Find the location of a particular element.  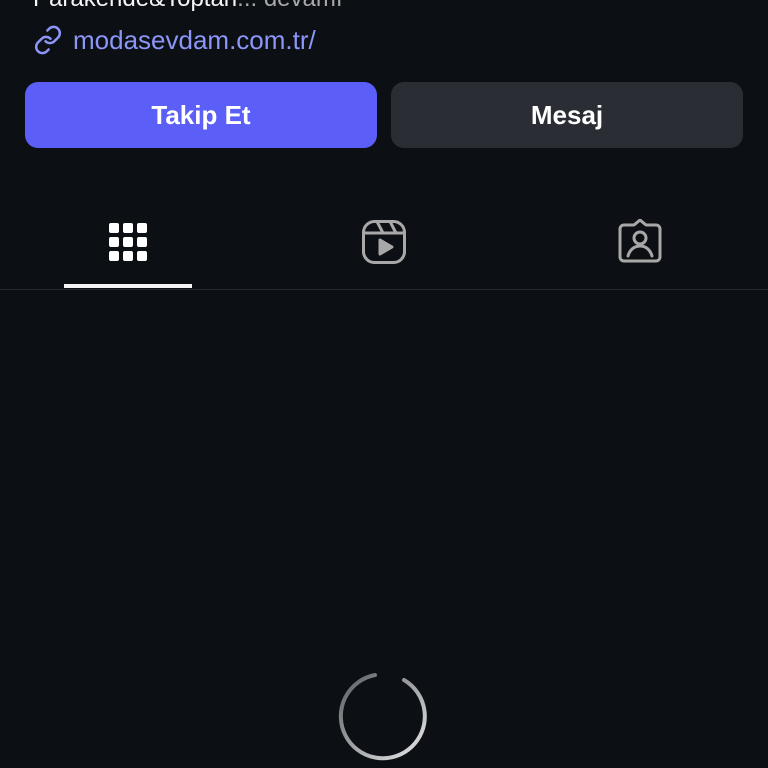

grid-icon is located at coordinates (128, 242).